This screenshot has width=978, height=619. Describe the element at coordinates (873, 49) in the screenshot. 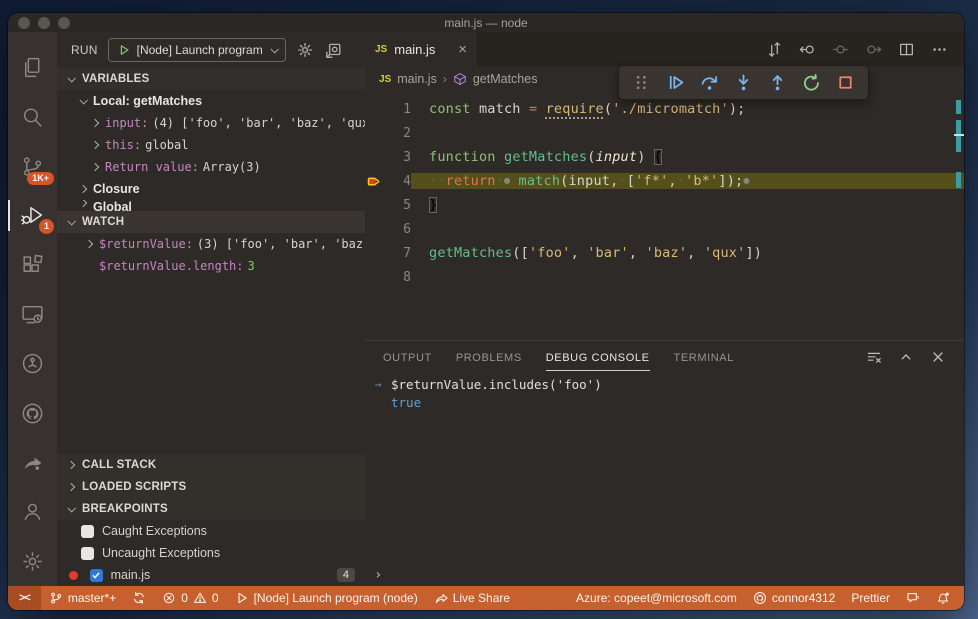

I see `next-change--icon` at that location.